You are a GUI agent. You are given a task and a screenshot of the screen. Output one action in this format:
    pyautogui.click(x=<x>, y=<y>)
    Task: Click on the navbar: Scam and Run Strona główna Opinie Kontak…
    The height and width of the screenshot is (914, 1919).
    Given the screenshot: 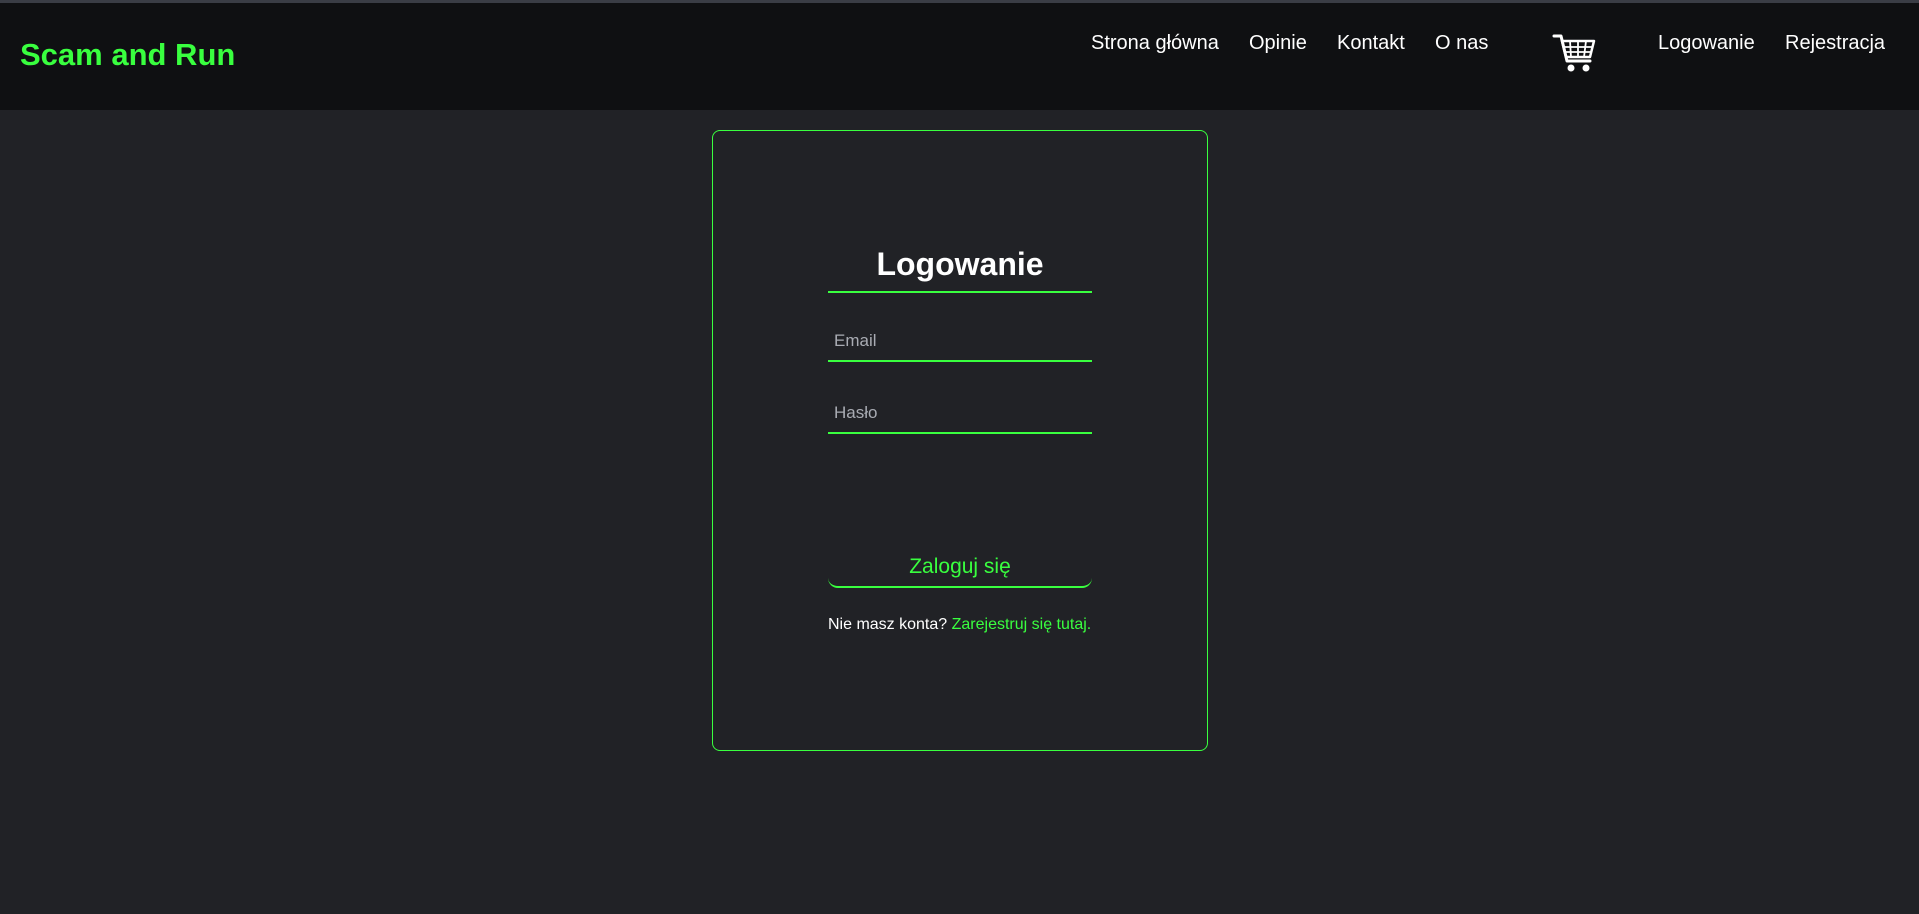 What is the action you would take?
    pyautogui.click(x=959, y=56)
    